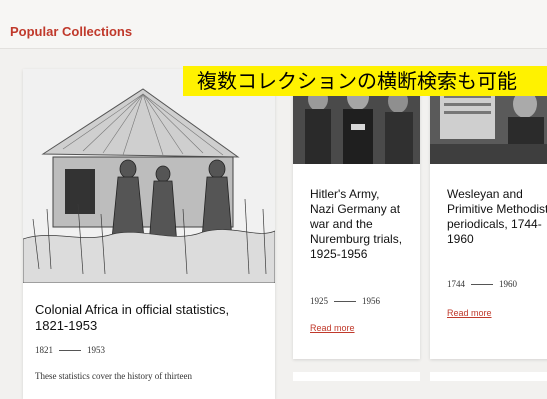 This screenshot has height=399, width=547. What do you see at coordinates (71, 31) in the screenshot?
I see `section-title: Popular Collections` at bounding box center [71, 31].